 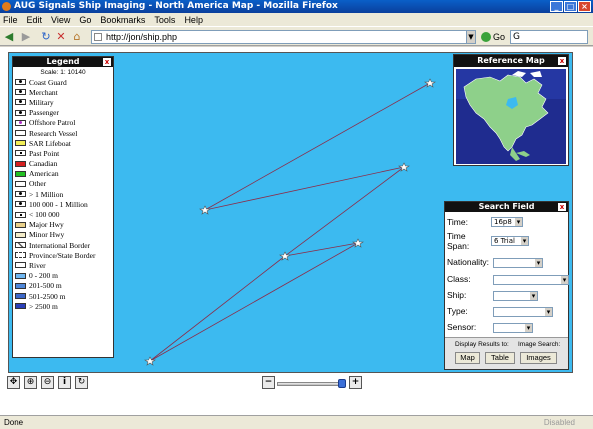 I want to click on image-search-label: Image Search:, so click(x=539, y=344).